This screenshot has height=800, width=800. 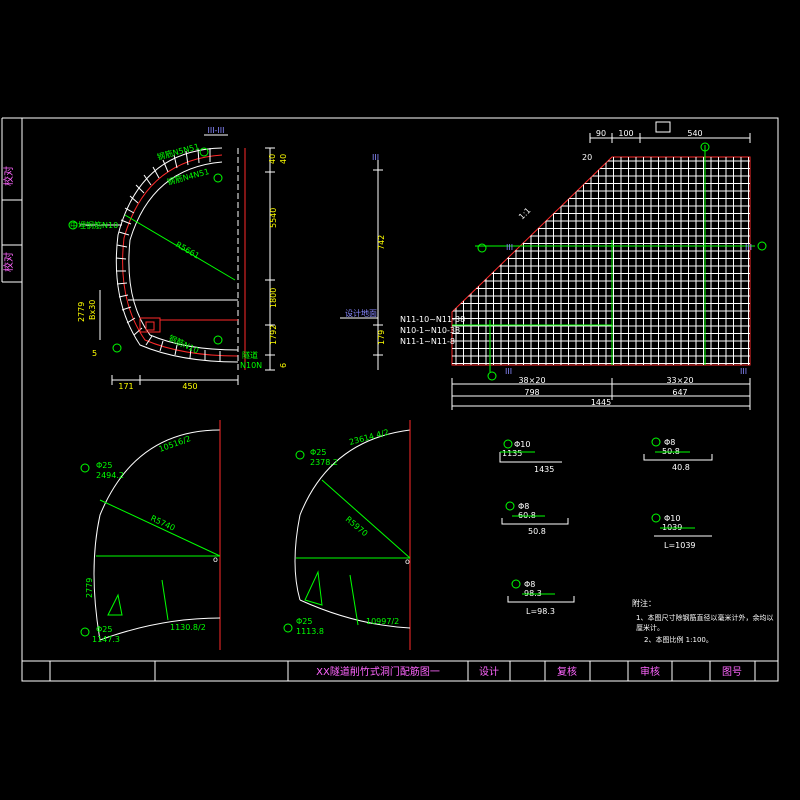 What do you see at coordinates (587, 157) in the screenshot?
I see `elevation-corner-label: 20` at bounding box center [587, 157].